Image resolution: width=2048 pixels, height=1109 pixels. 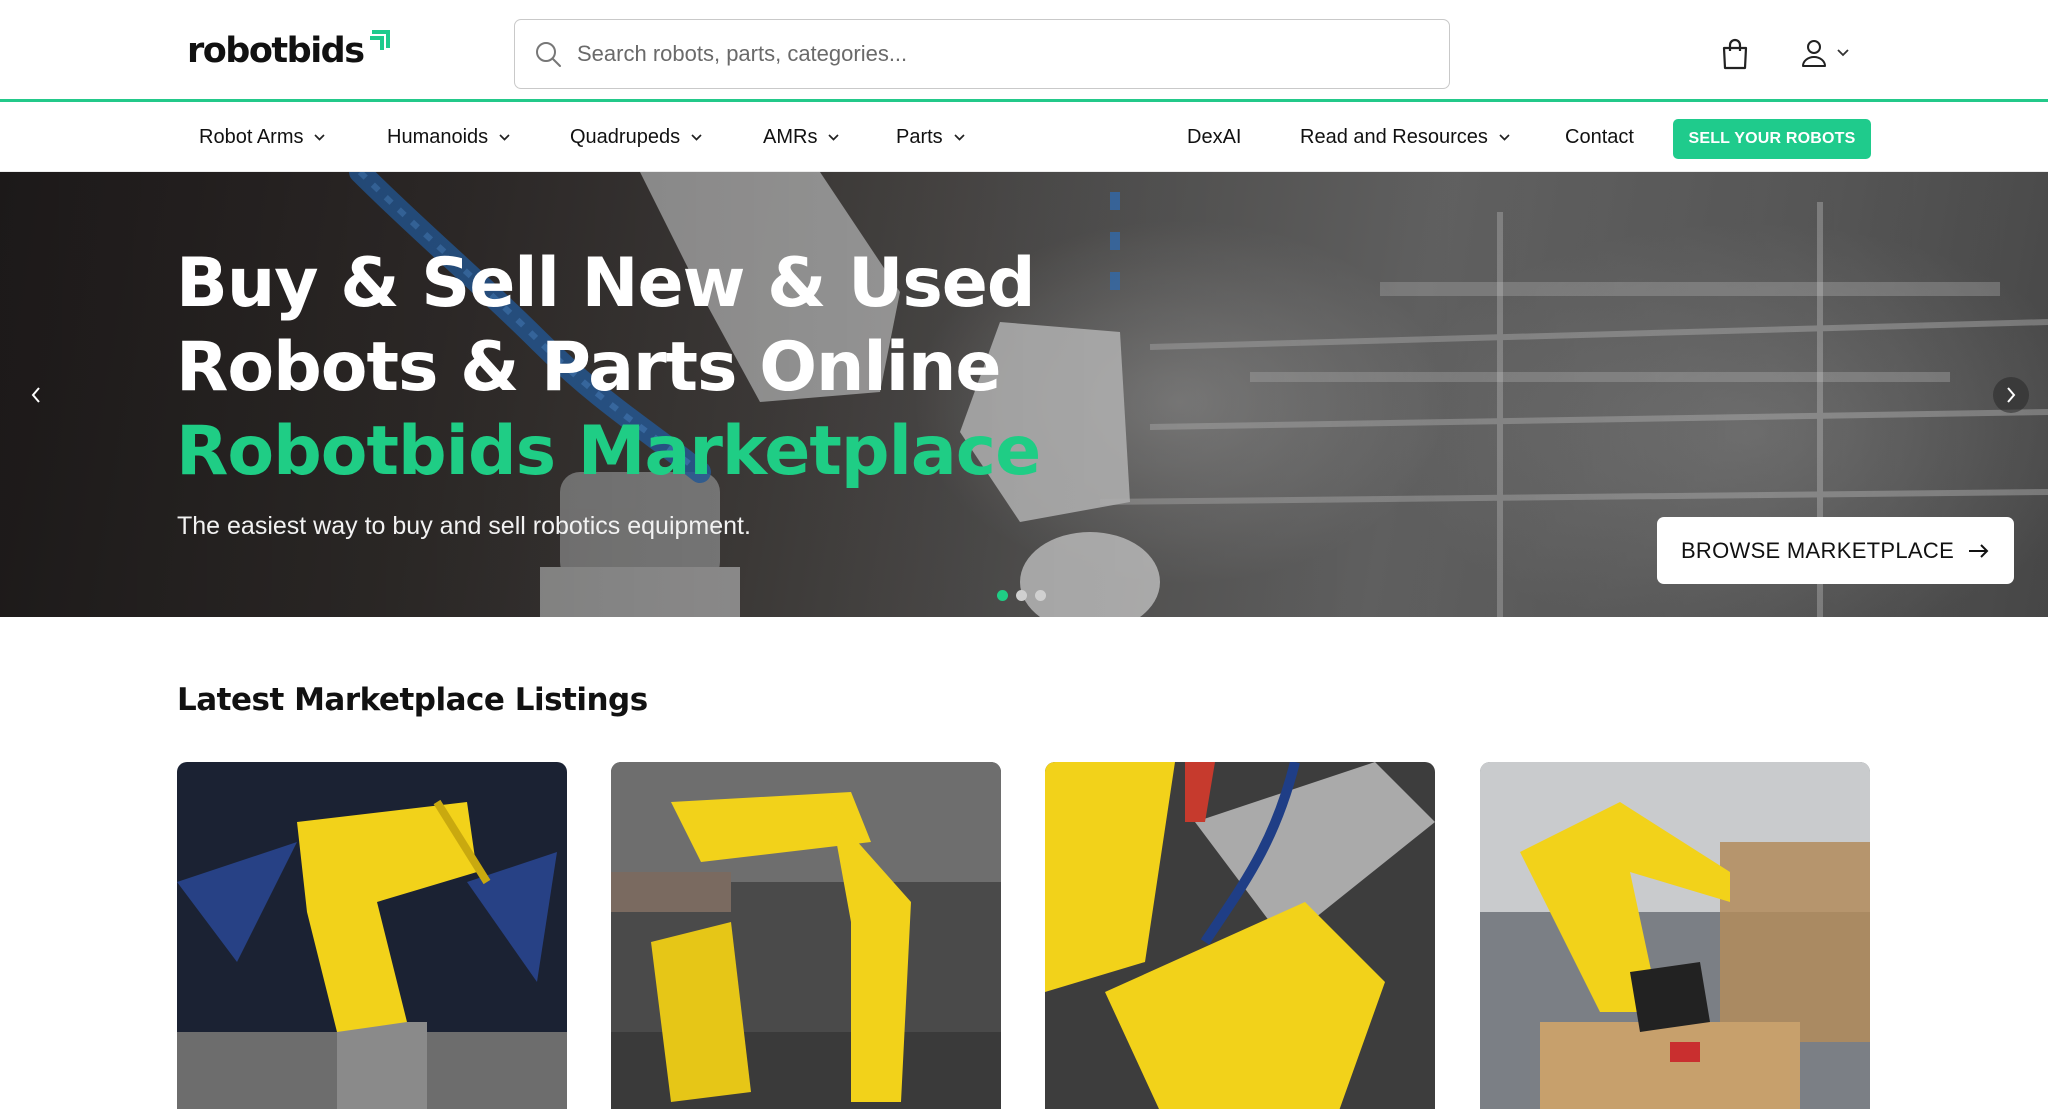 I want to click on search-input, so click(x=987, y=54).